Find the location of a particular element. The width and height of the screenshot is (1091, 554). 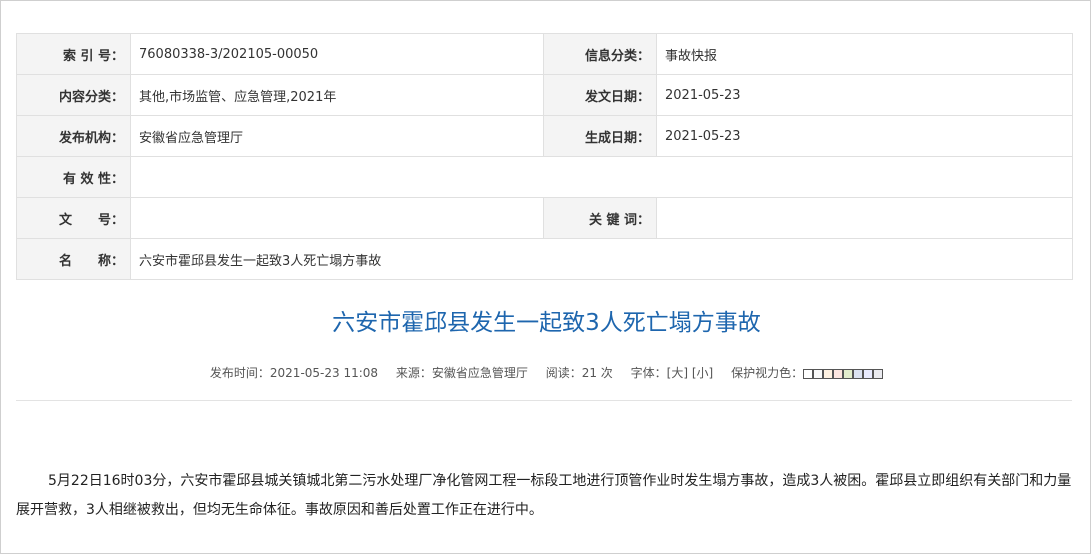

keywords-label: 关 键 词： is located at coordinates (600, 218).